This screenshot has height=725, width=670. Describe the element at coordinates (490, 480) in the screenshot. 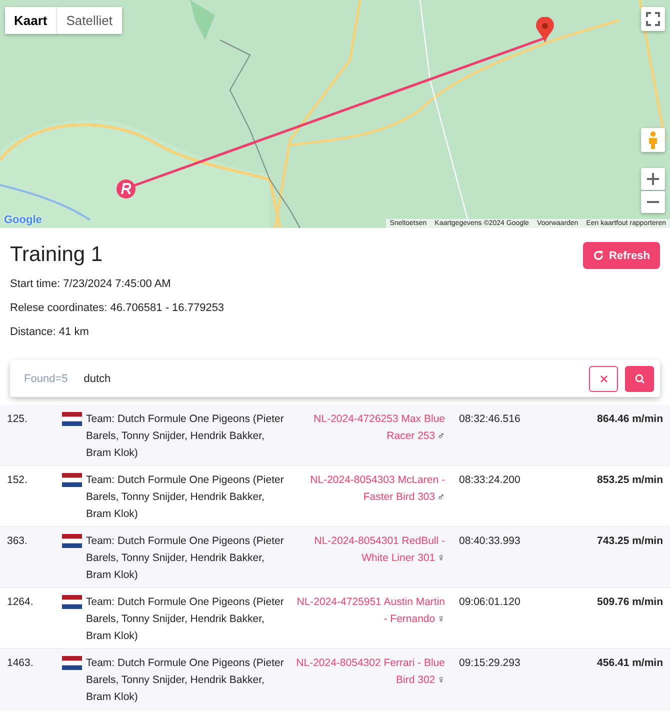

I see `time-cell-text: 08:33:24.200` at that location.